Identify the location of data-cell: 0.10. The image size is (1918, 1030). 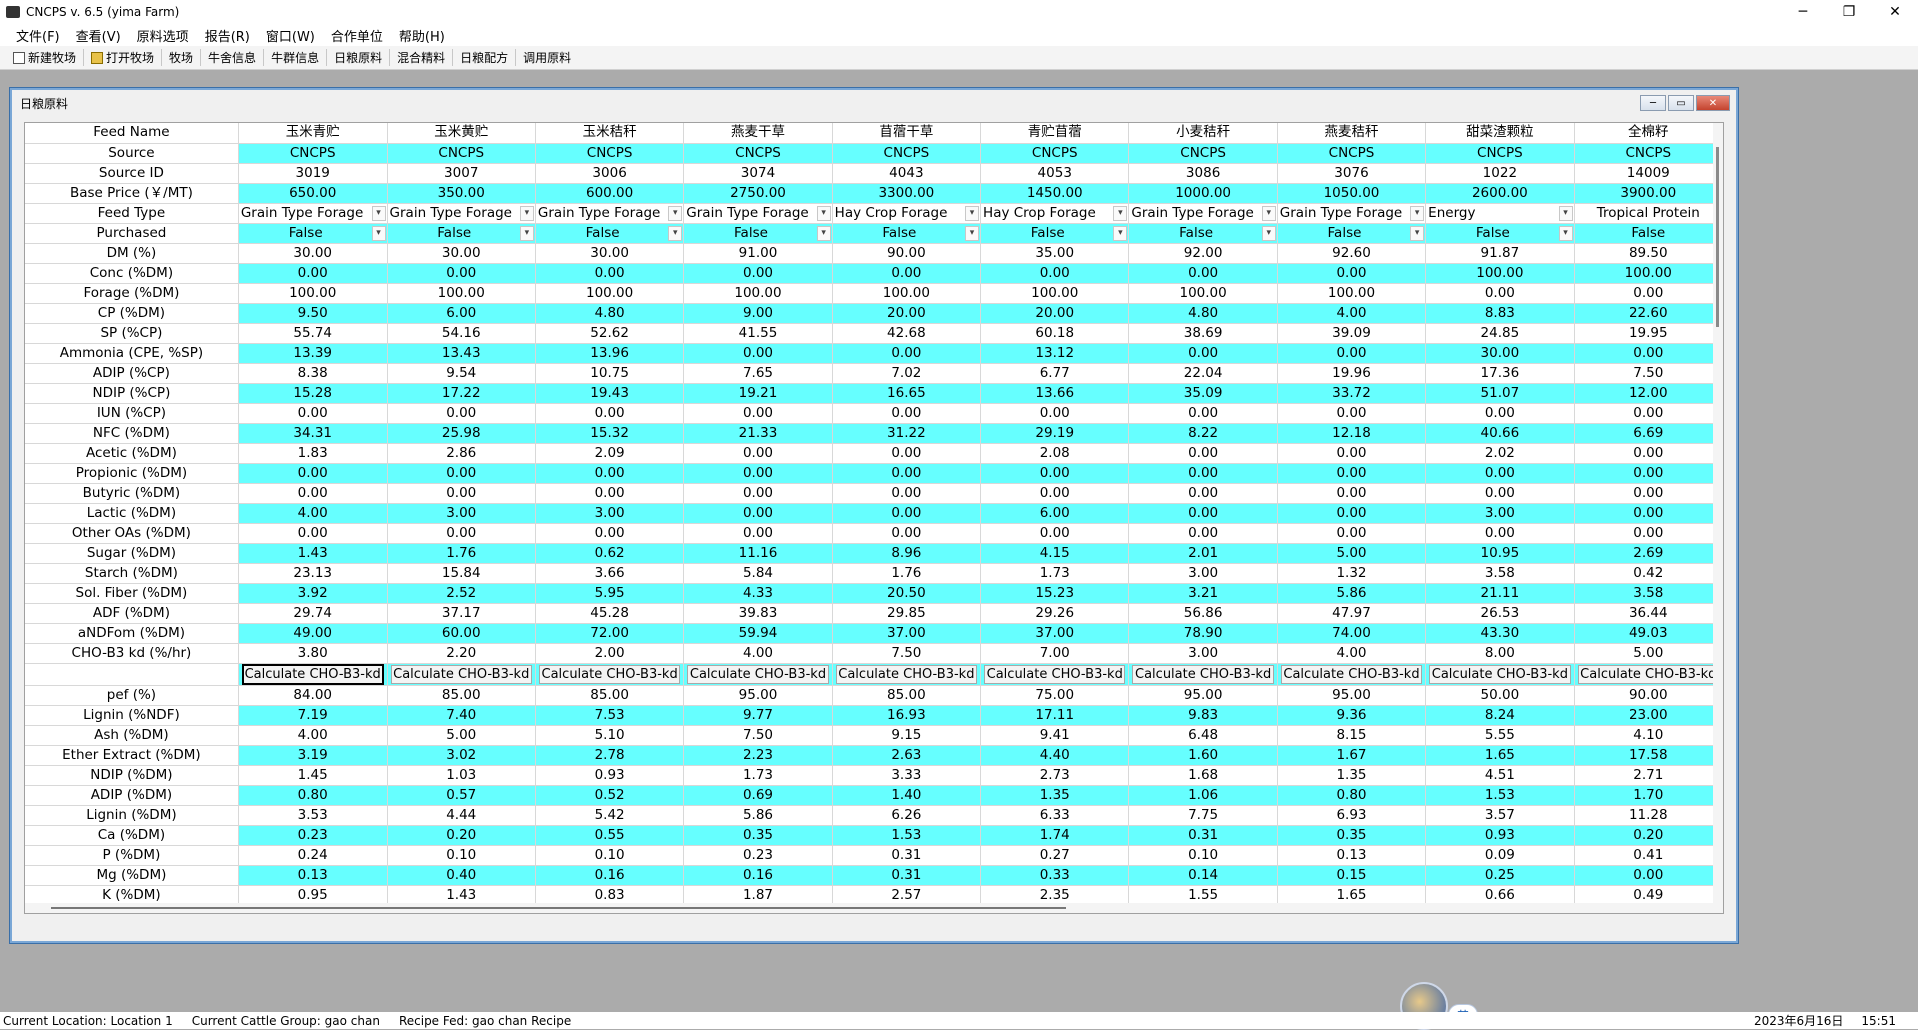
(461, 855).